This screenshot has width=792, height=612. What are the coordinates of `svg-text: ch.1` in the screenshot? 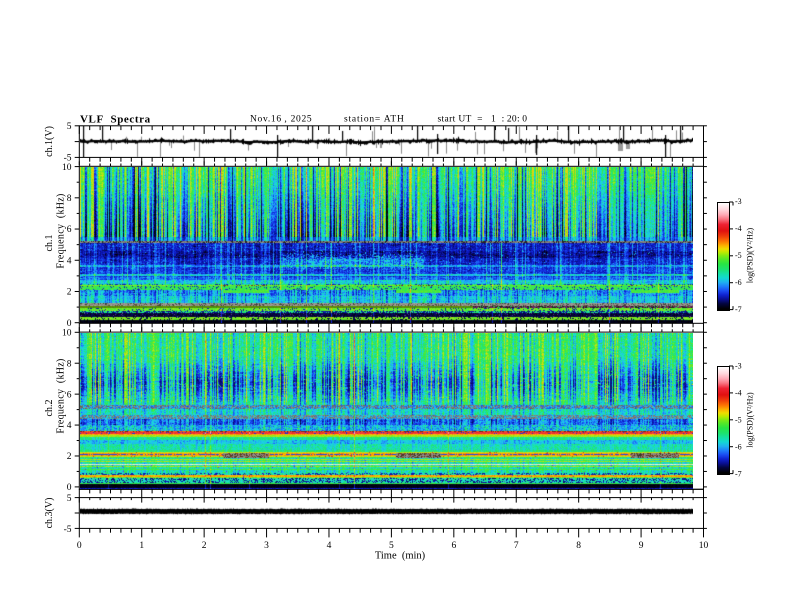 It's located at (49, 243).